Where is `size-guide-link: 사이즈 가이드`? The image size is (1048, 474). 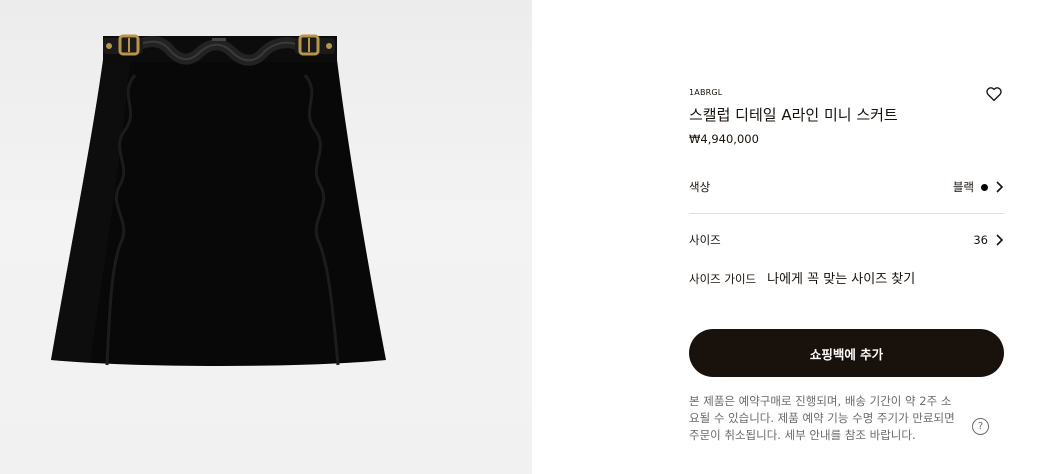 size-guide-link: 사이즈 가이드 is located at coordinates (722, 279).